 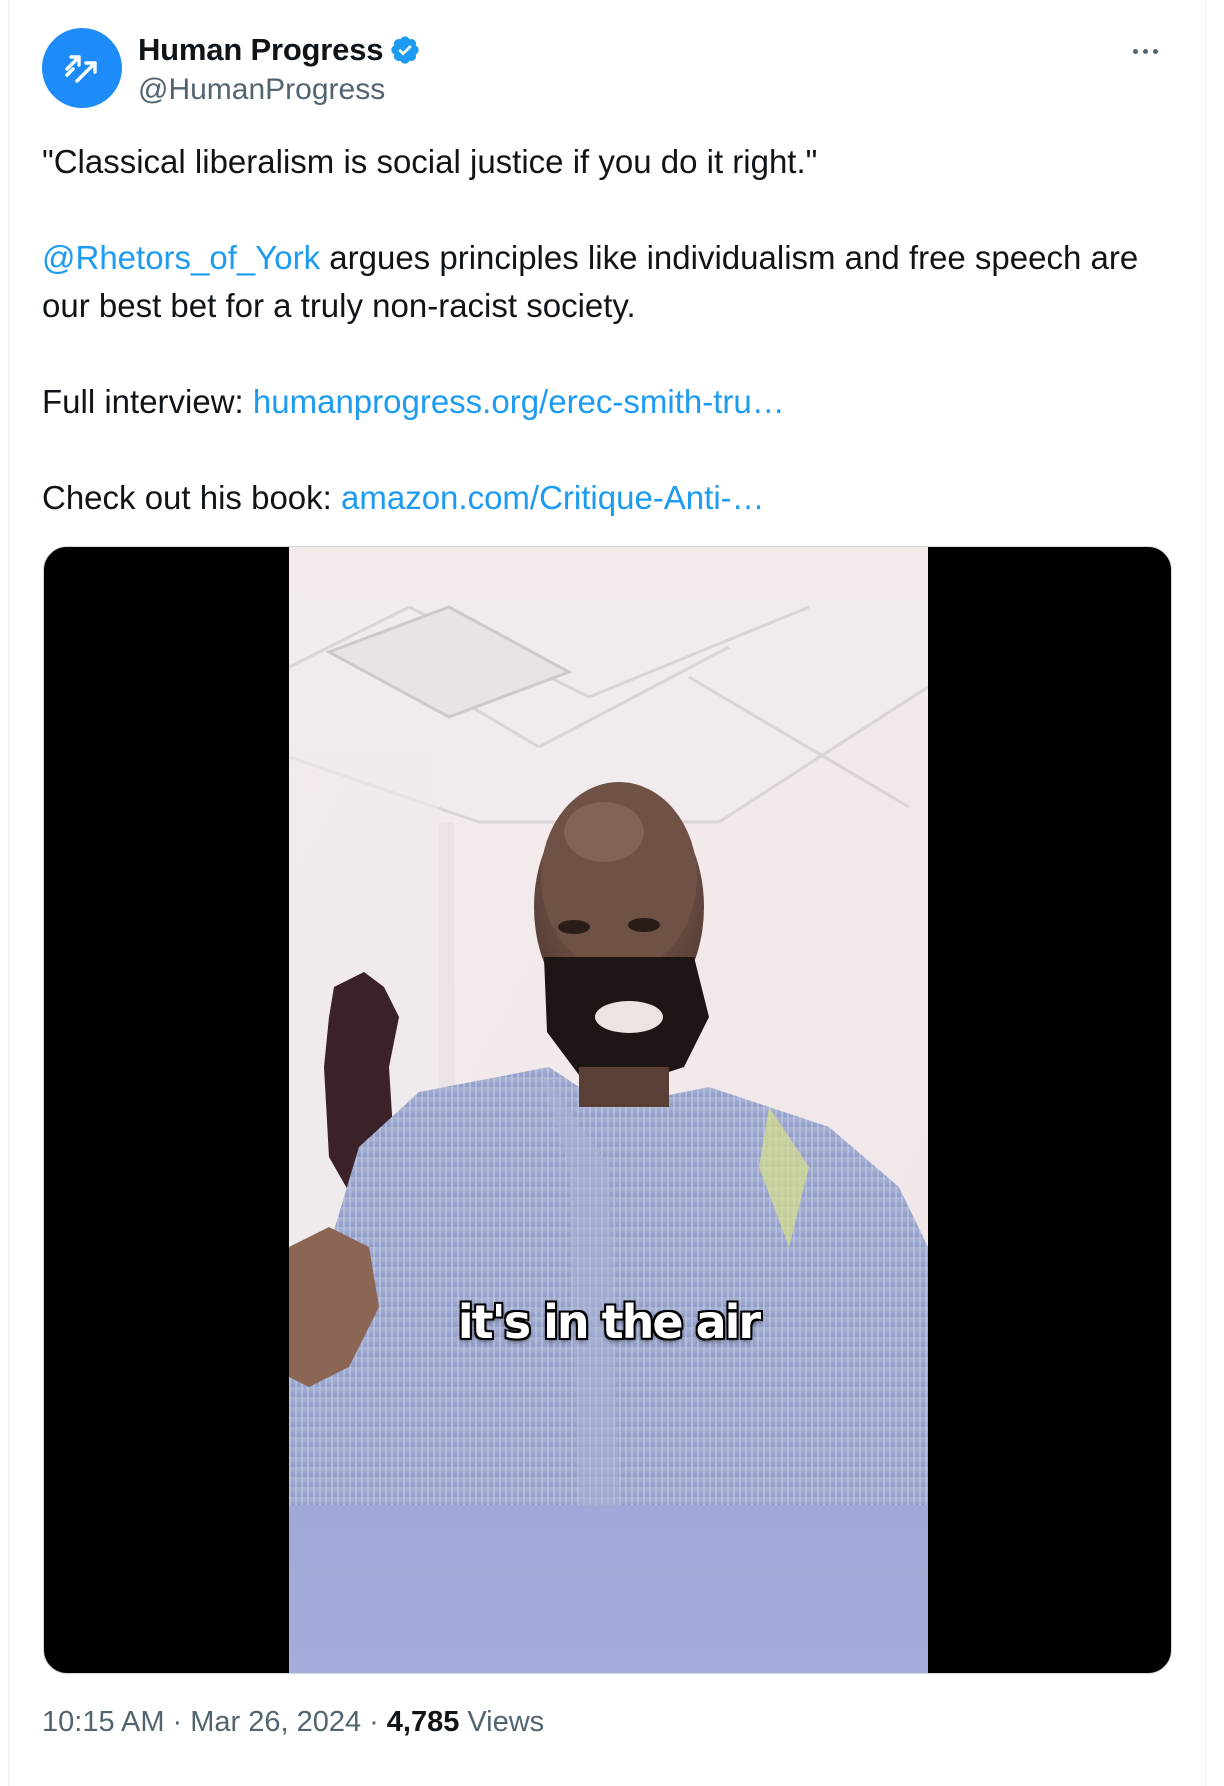 I want to click on tweet-time: 10:15 AM, so click(x=103, y=1722).